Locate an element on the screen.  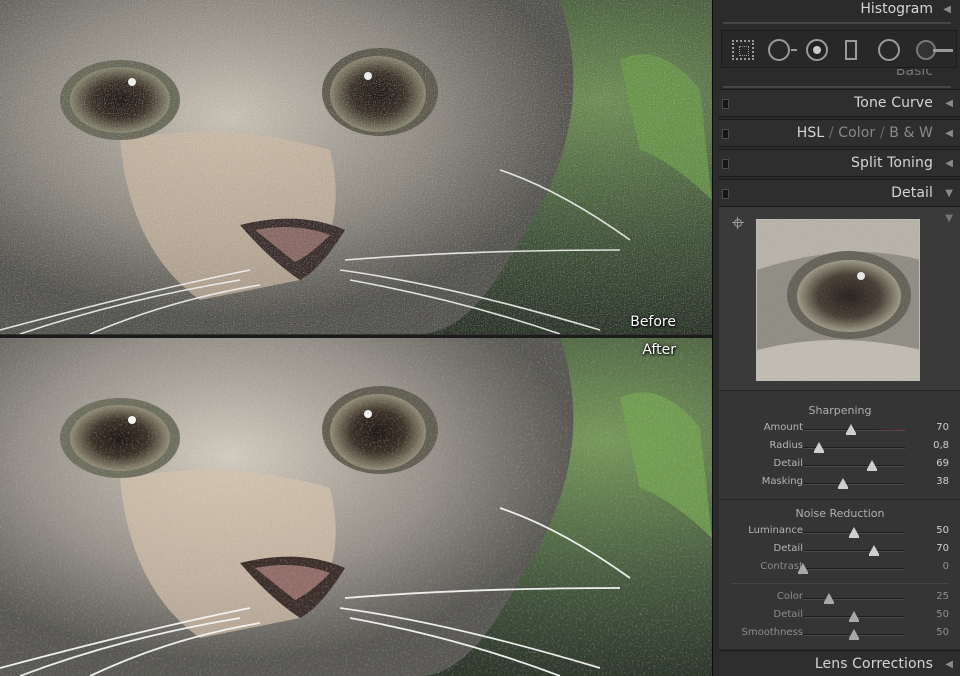
bw-tab: B & W is located at coordinates (911, 133).